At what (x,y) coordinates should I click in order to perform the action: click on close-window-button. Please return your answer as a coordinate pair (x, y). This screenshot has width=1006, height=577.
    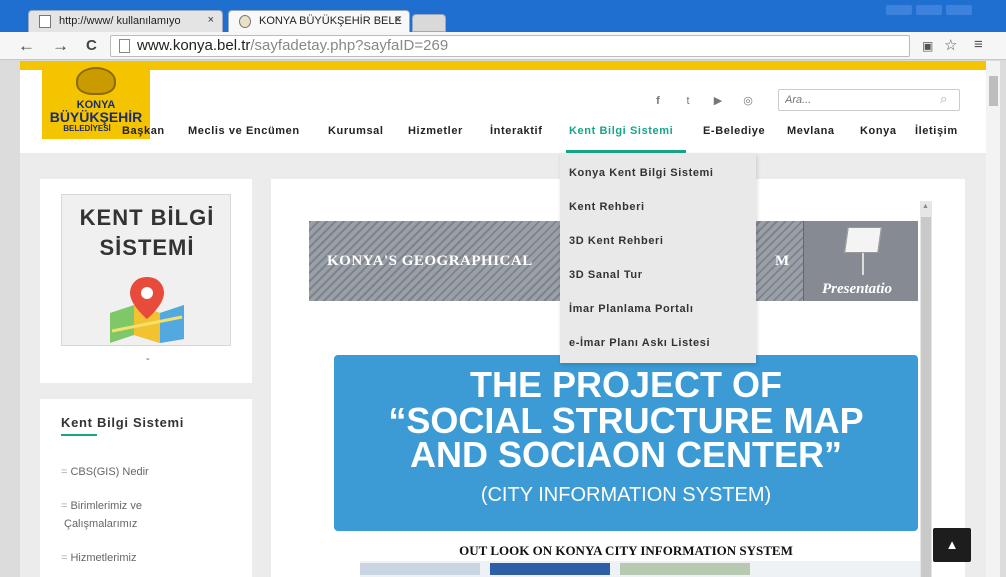
    Looking at the image, I should click on (959, 10).